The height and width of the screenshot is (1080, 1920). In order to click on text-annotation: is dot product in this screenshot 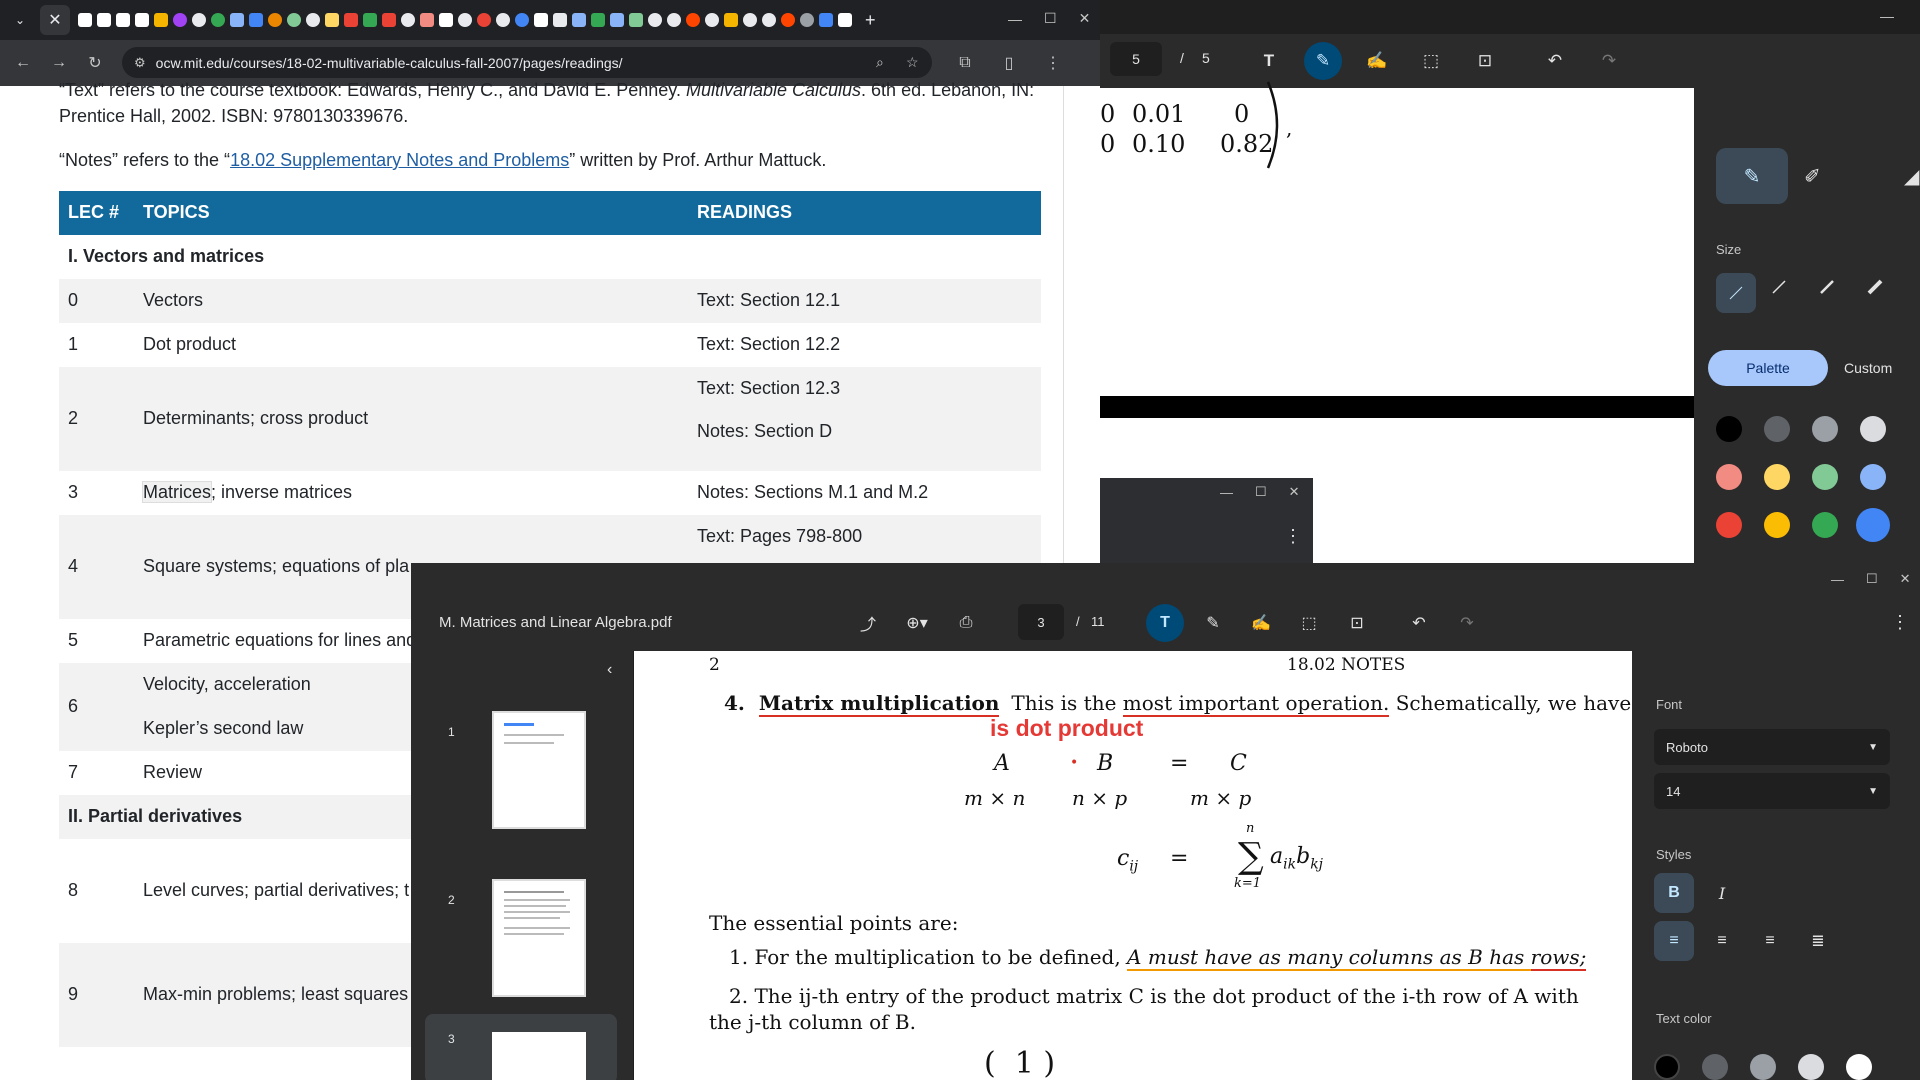, I will do `click(1066, 728)`.